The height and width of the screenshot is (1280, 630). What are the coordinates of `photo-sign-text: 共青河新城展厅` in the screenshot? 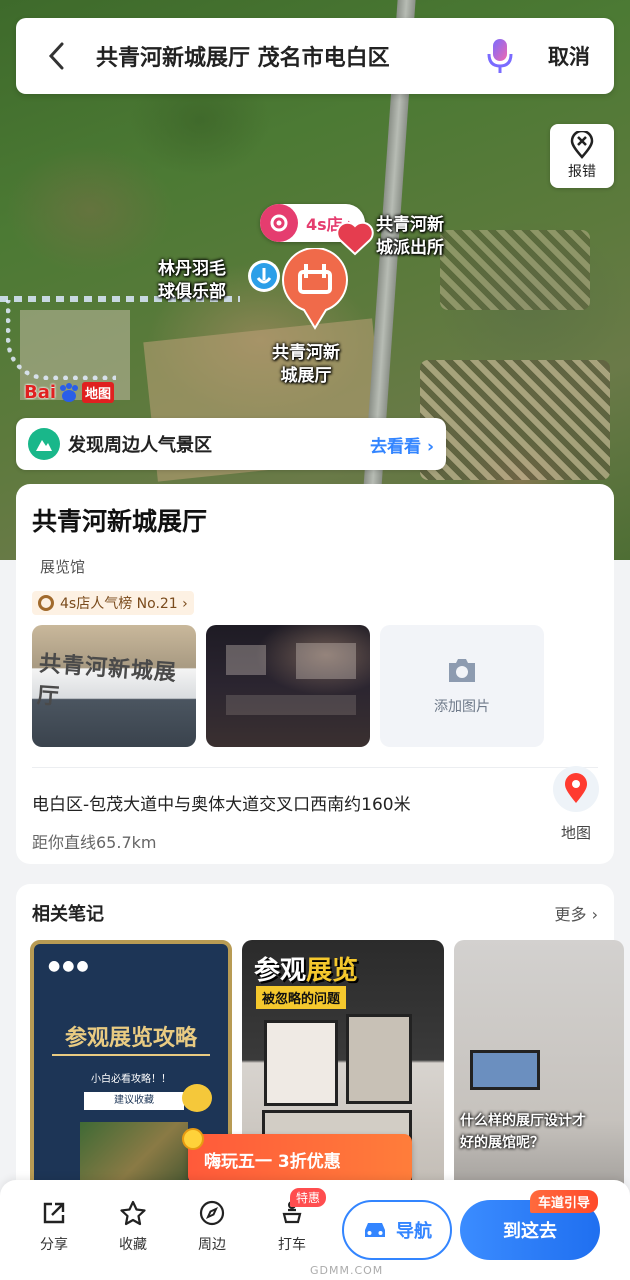 It's located at (107, 681).